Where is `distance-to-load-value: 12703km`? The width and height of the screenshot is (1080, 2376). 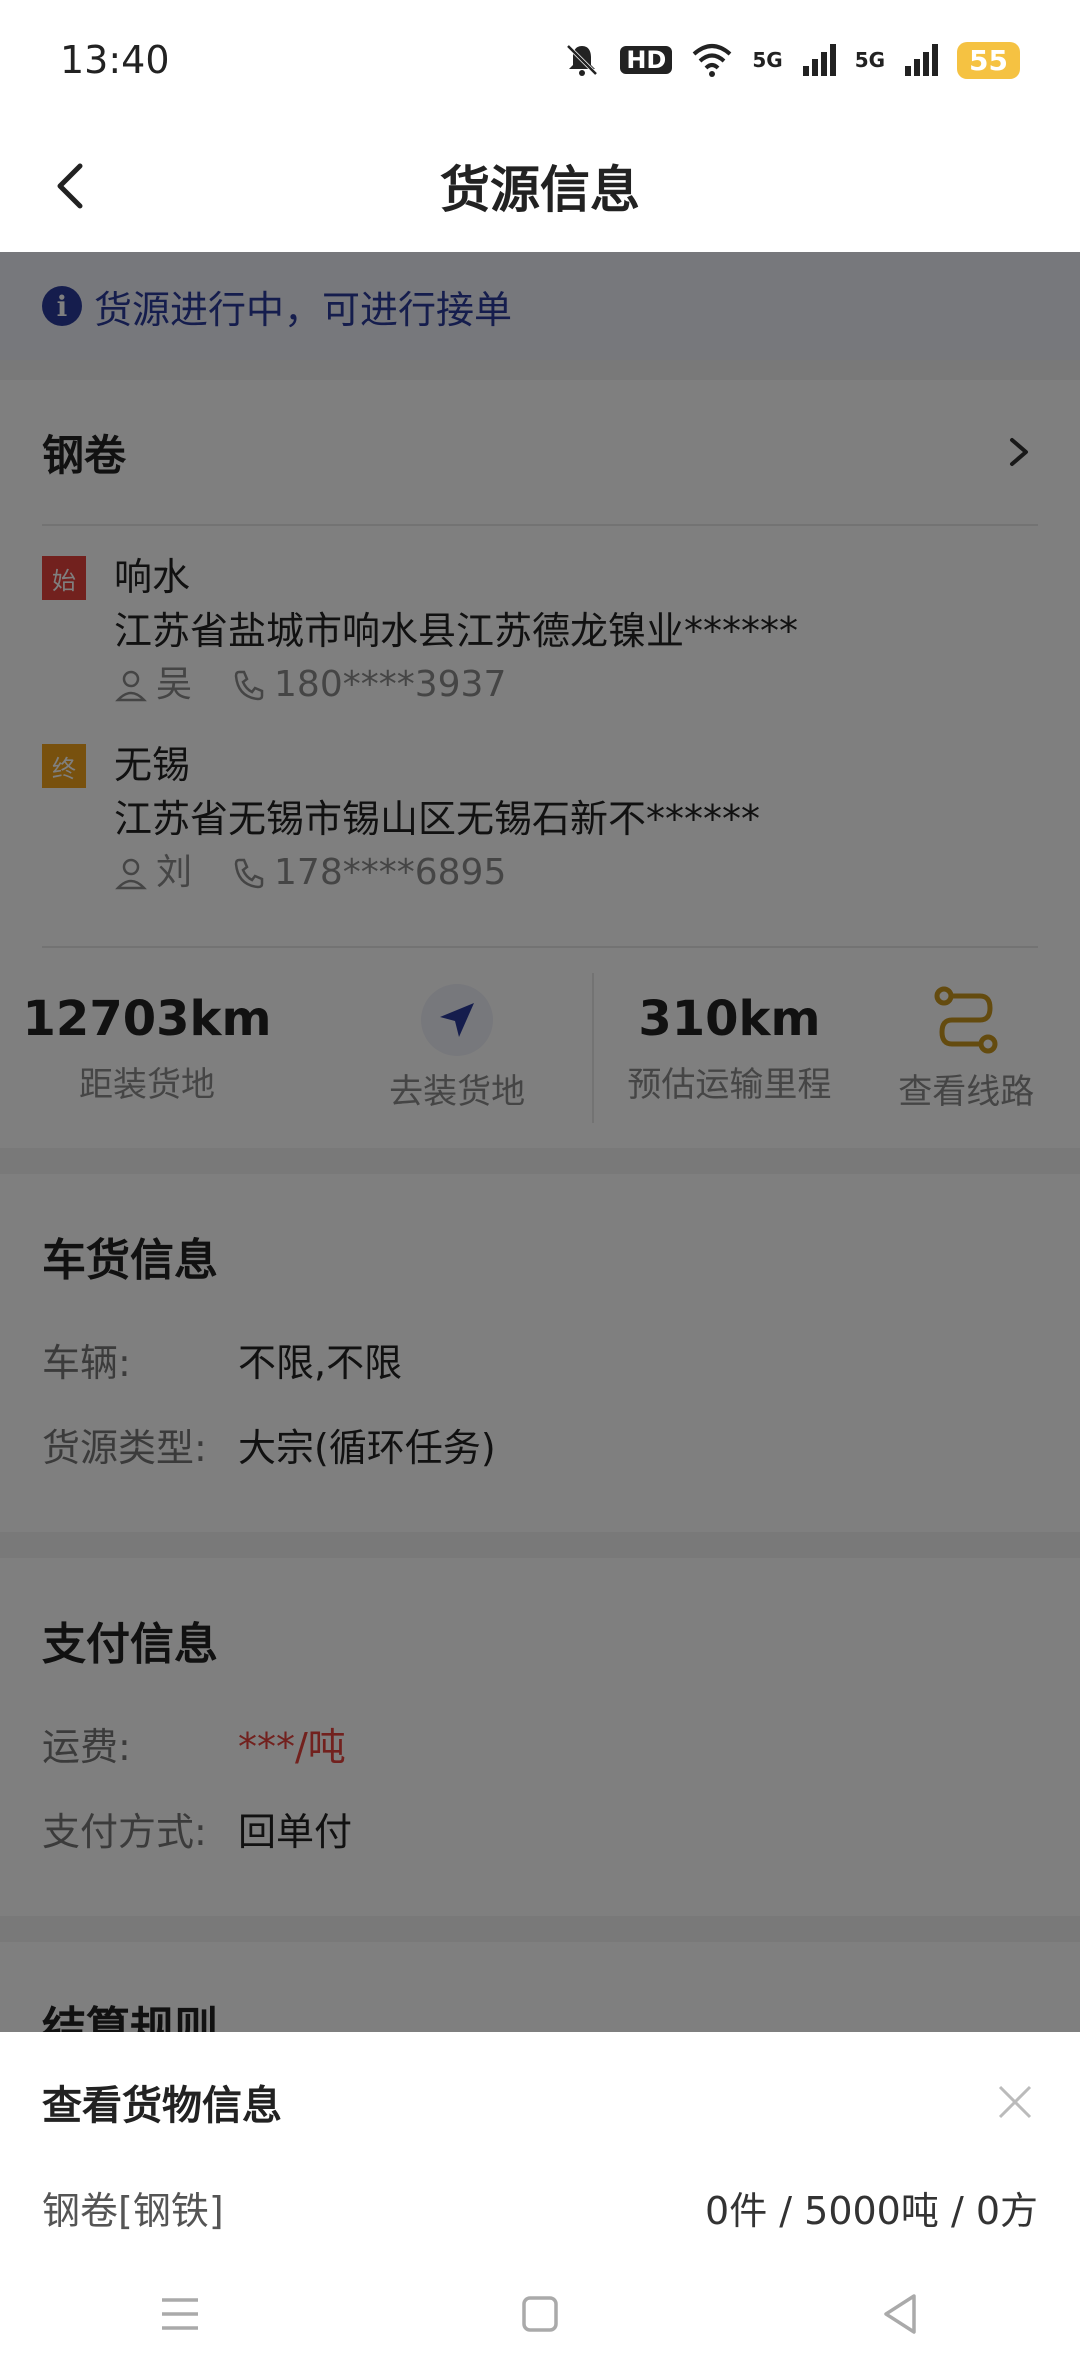
distance-to-load-value: 12703km is located at coordinates (147, 1018).